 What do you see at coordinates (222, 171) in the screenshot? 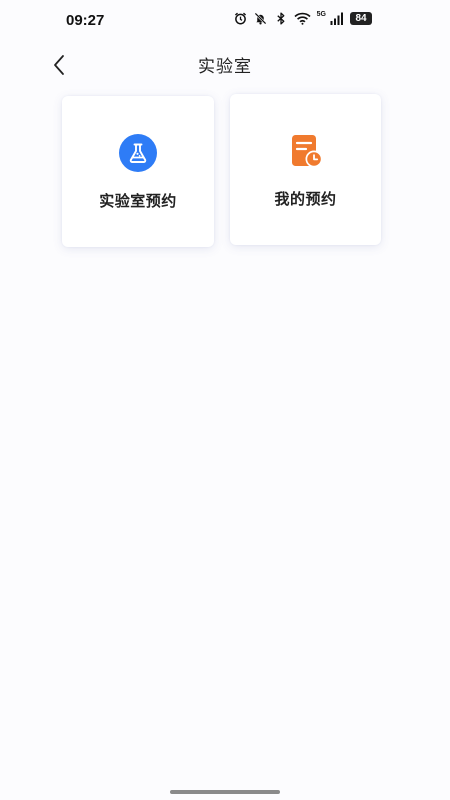
I see `card-grid: 实验室预约 我的预约` at bounding box center [222, 171].